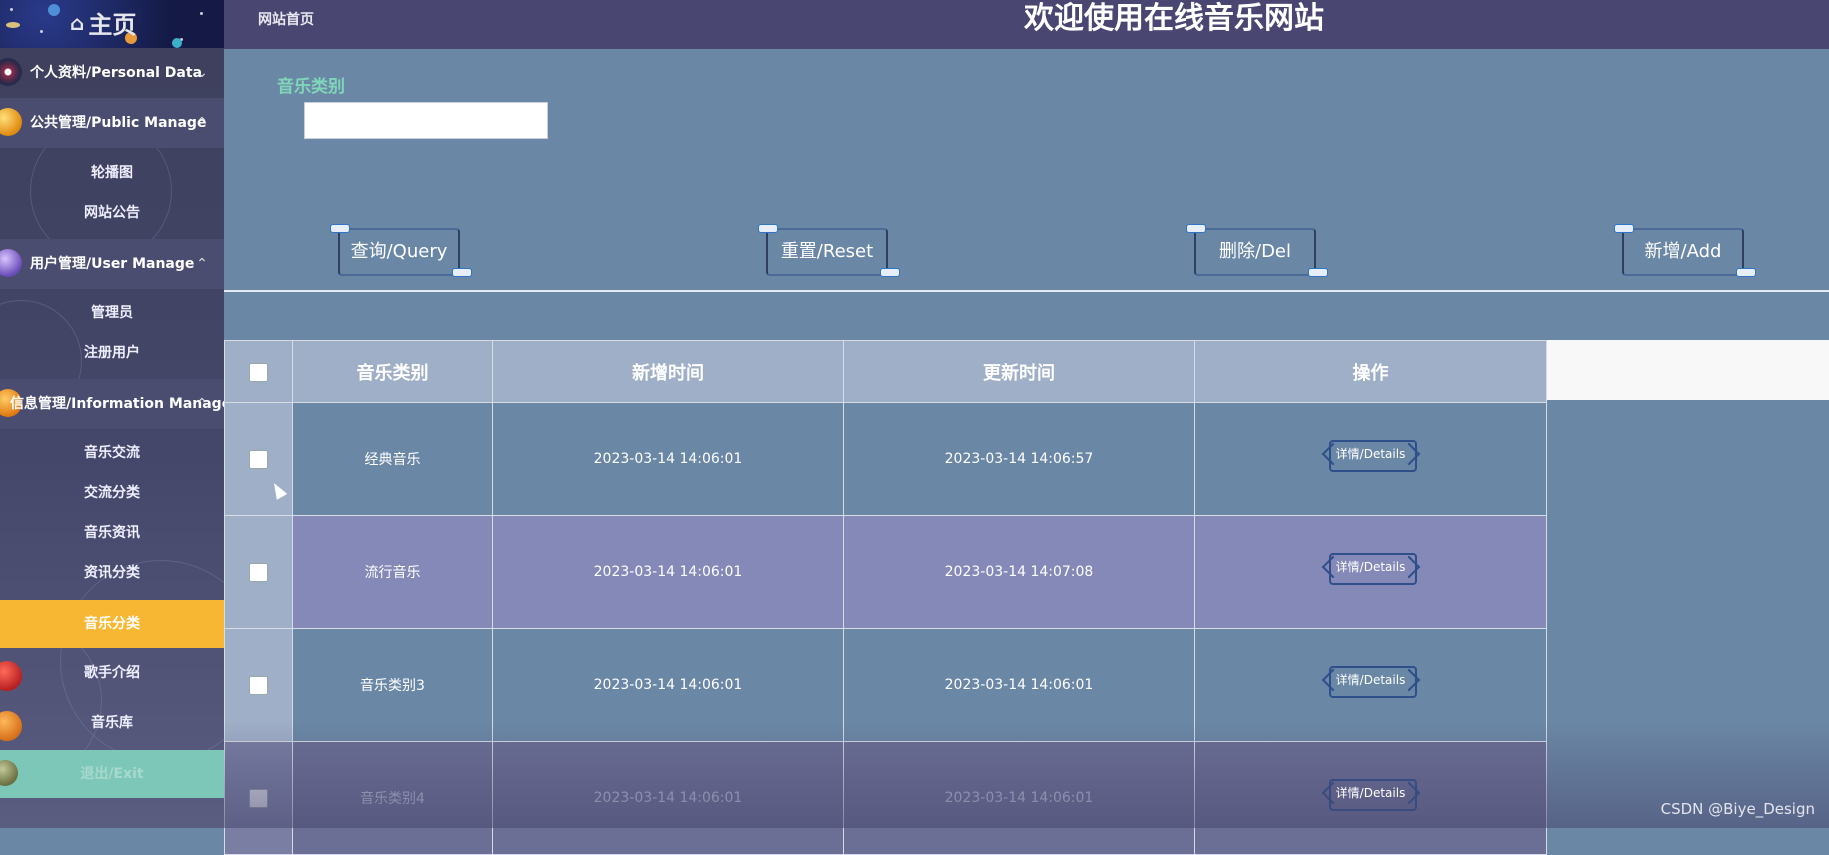 The width and height of the screenshot is (1829, 855). I want to click on column-header-category: 音乐类别, so click(392, 371).